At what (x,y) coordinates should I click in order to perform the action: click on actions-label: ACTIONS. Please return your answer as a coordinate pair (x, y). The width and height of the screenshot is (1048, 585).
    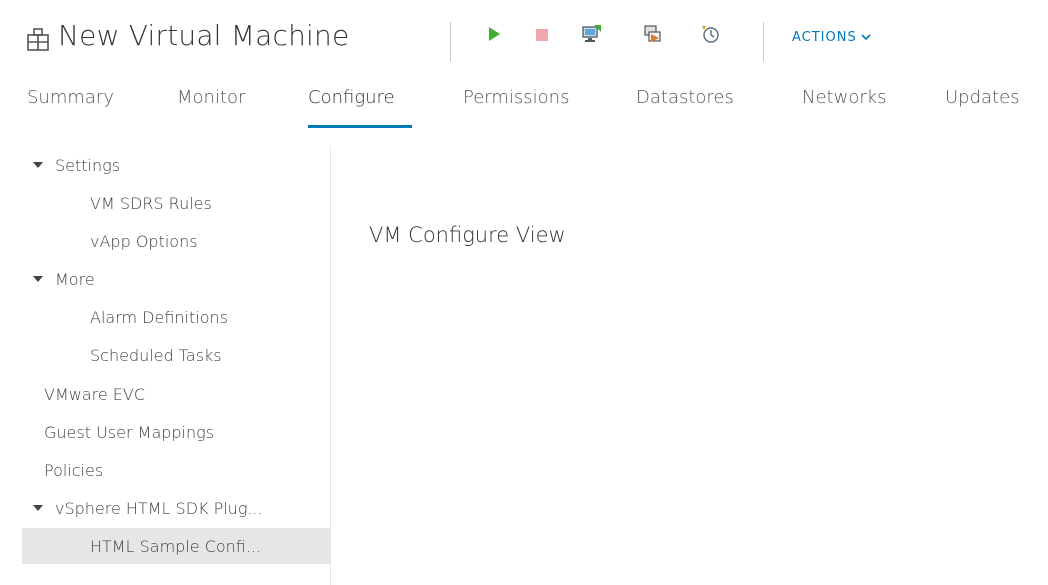
    Looking at the image, I should click on (824, 37).